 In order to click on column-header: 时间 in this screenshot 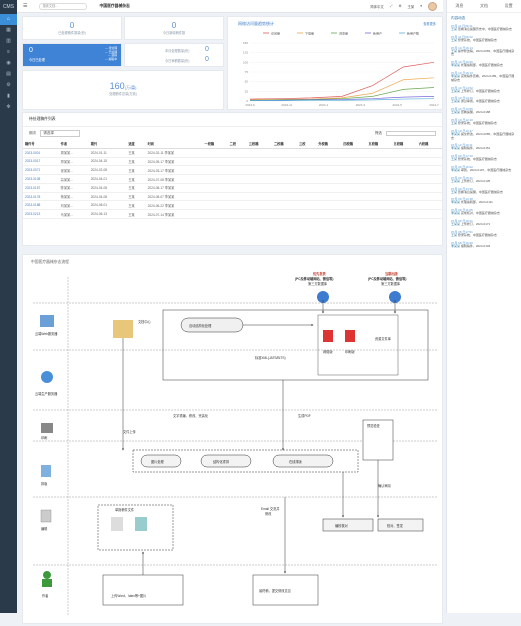, I will do `click(174, 144)`.